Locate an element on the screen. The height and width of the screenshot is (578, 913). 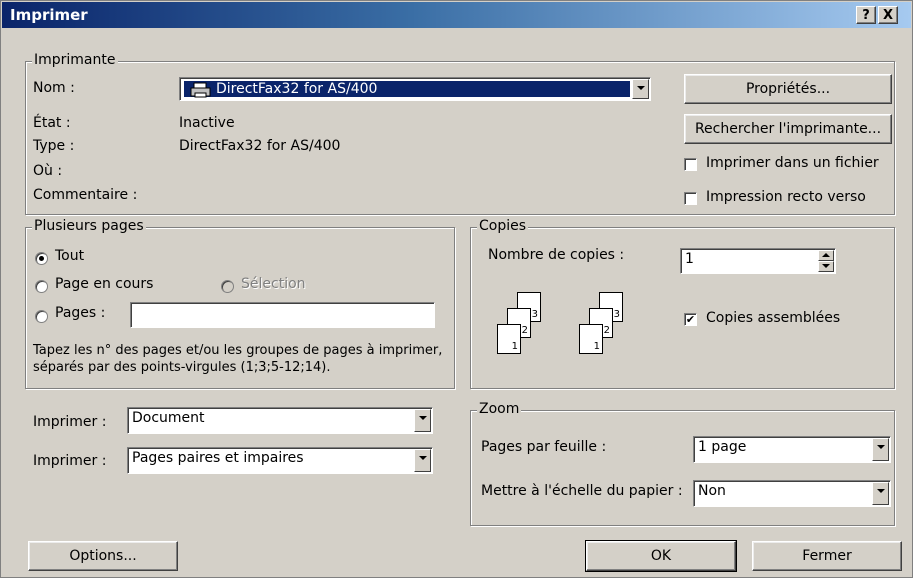
print-what-label: Imprimer : is located at coordinates (70, 422).